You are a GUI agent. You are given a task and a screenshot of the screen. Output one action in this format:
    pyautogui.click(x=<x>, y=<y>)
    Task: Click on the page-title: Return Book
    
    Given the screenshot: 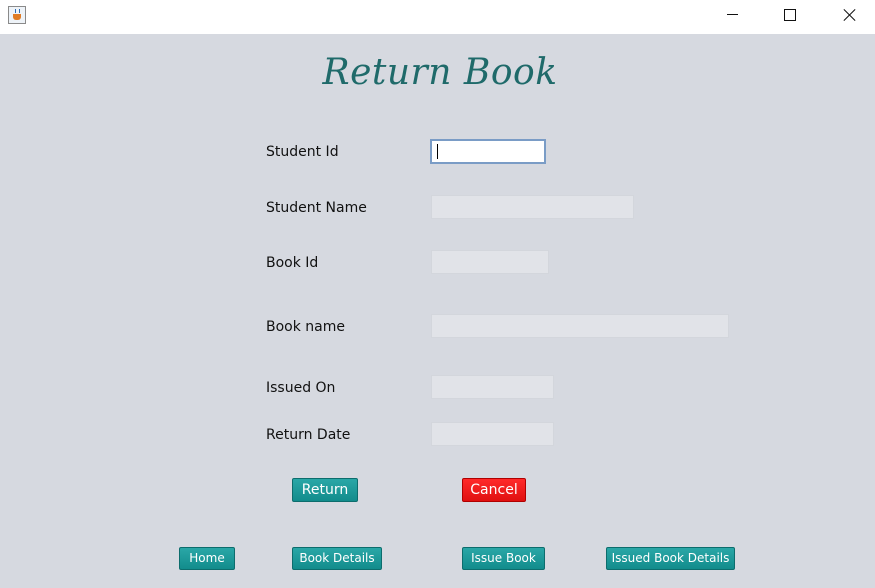 What is the action you would take?
    pyautogui.click(x=440, y=72)
    